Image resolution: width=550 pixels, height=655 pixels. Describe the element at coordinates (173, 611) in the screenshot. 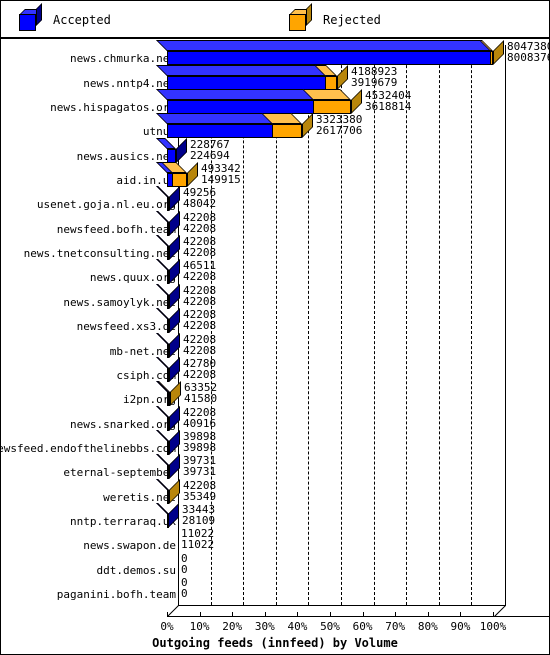

I see `depth-edge-left` at that location.